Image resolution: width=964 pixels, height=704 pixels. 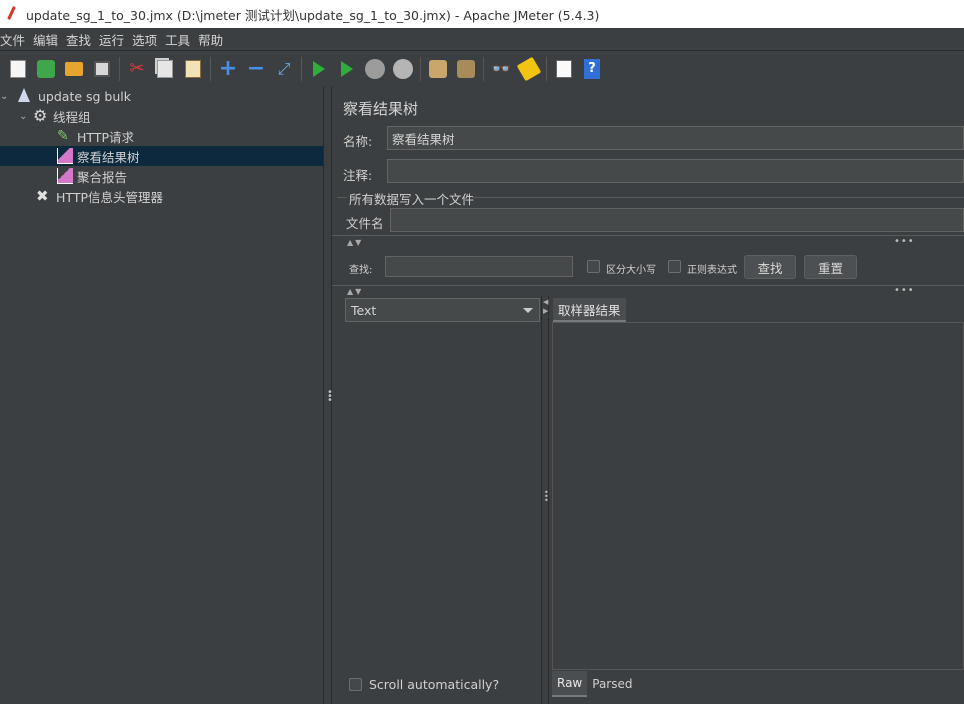 What do you see at coordinates (214, 39) in the screenshot?
I see `menu-help: 帮助` at bounding box center [214, 39].